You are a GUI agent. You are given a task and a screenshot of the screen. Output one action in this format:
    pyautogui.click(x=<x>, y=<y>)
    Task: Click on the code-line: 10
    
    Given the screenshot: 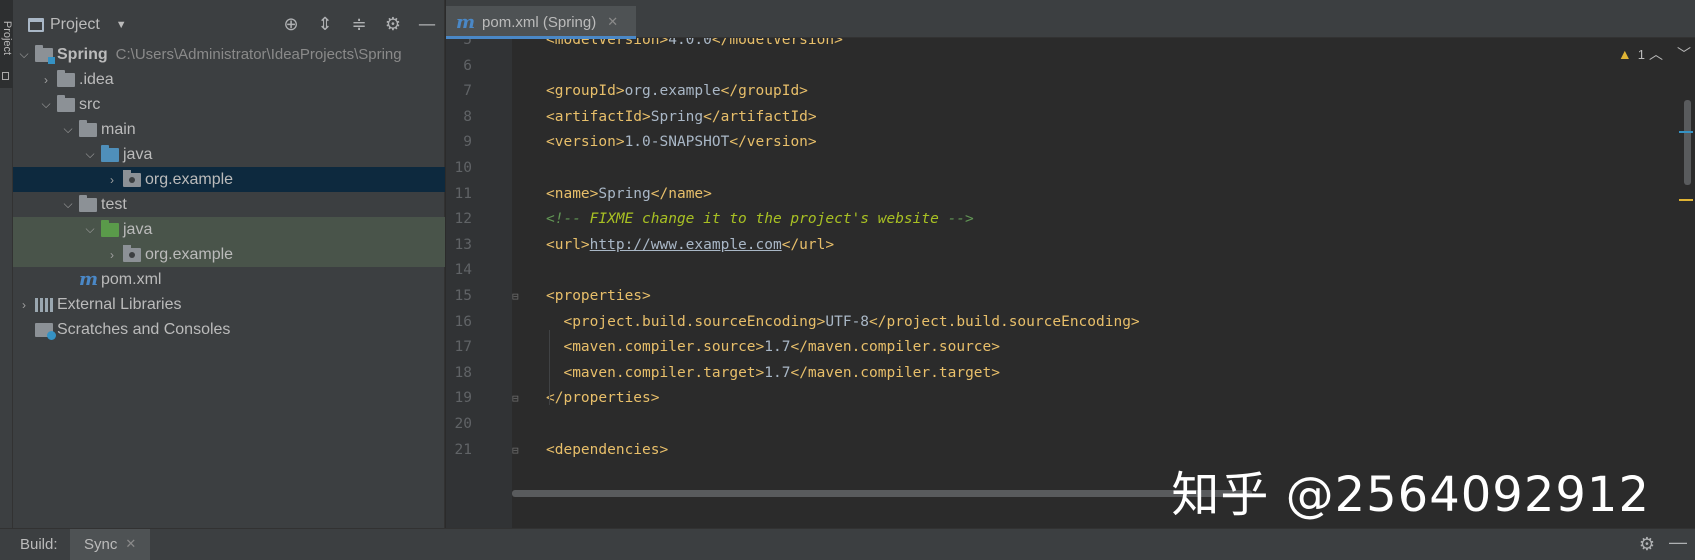 What is the action you would take?
    pyautogui.click(x=1070, y=168)
    